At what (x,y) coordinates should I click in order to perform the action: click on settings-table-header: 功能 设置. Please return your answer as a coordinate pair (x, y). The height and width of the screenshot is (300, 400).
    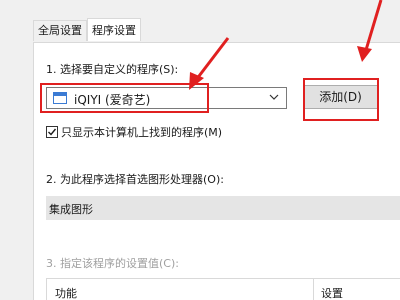
    Looking at the image, I should click on (223, 289).